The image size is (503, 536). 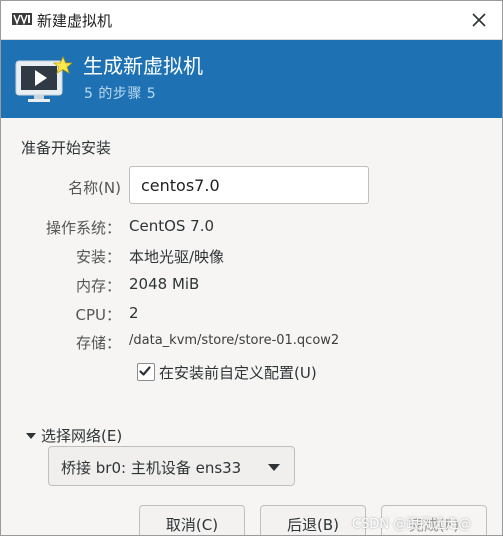 I want to click on banner-title: 生成新虚拟机, so click(x=143, y=66).